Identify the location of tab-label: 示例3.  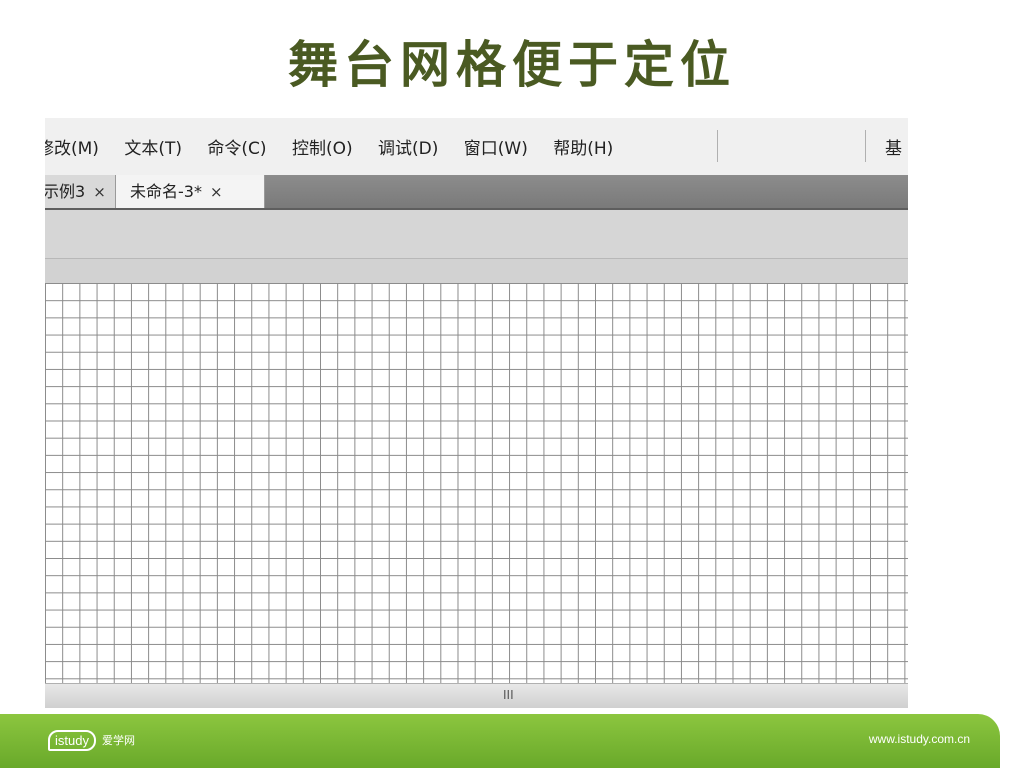
(65, 191).